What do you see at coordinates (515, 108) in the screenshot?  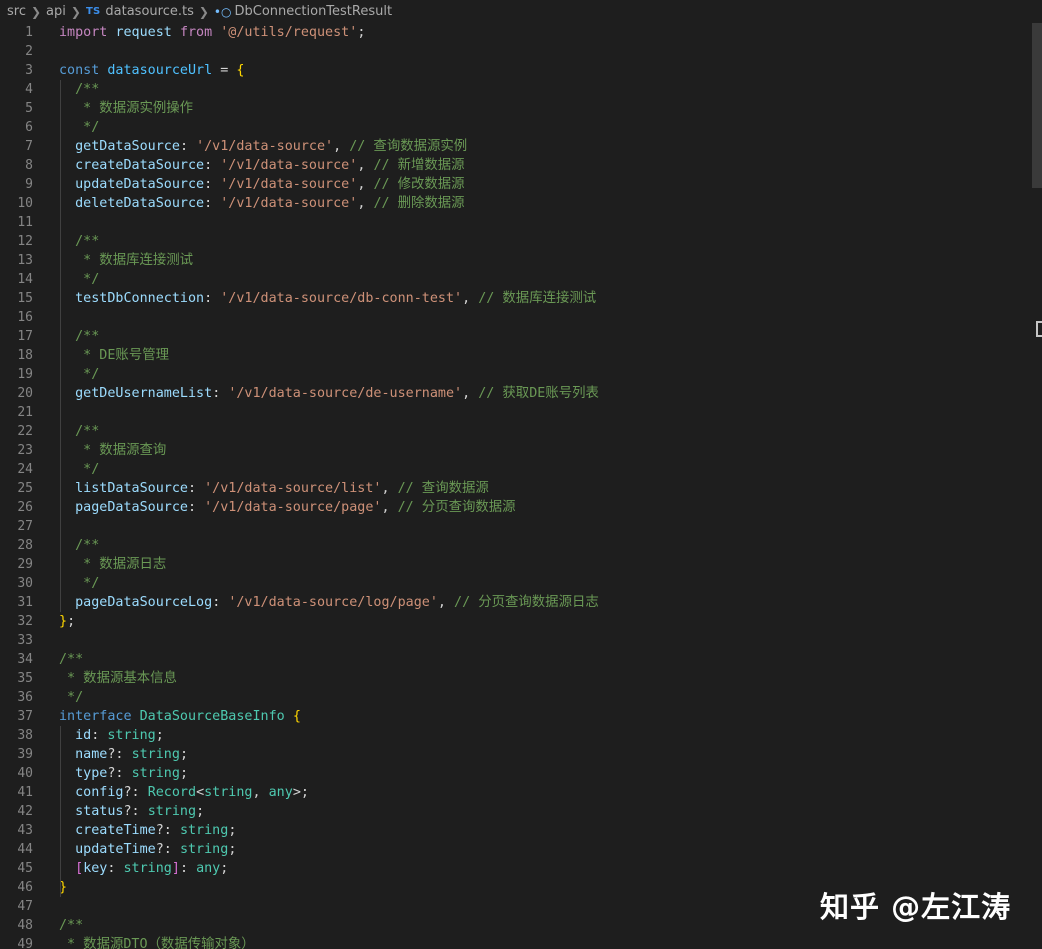 I see `code-line: 5 * 数据源实例操作` at bounding box center [515, 108].